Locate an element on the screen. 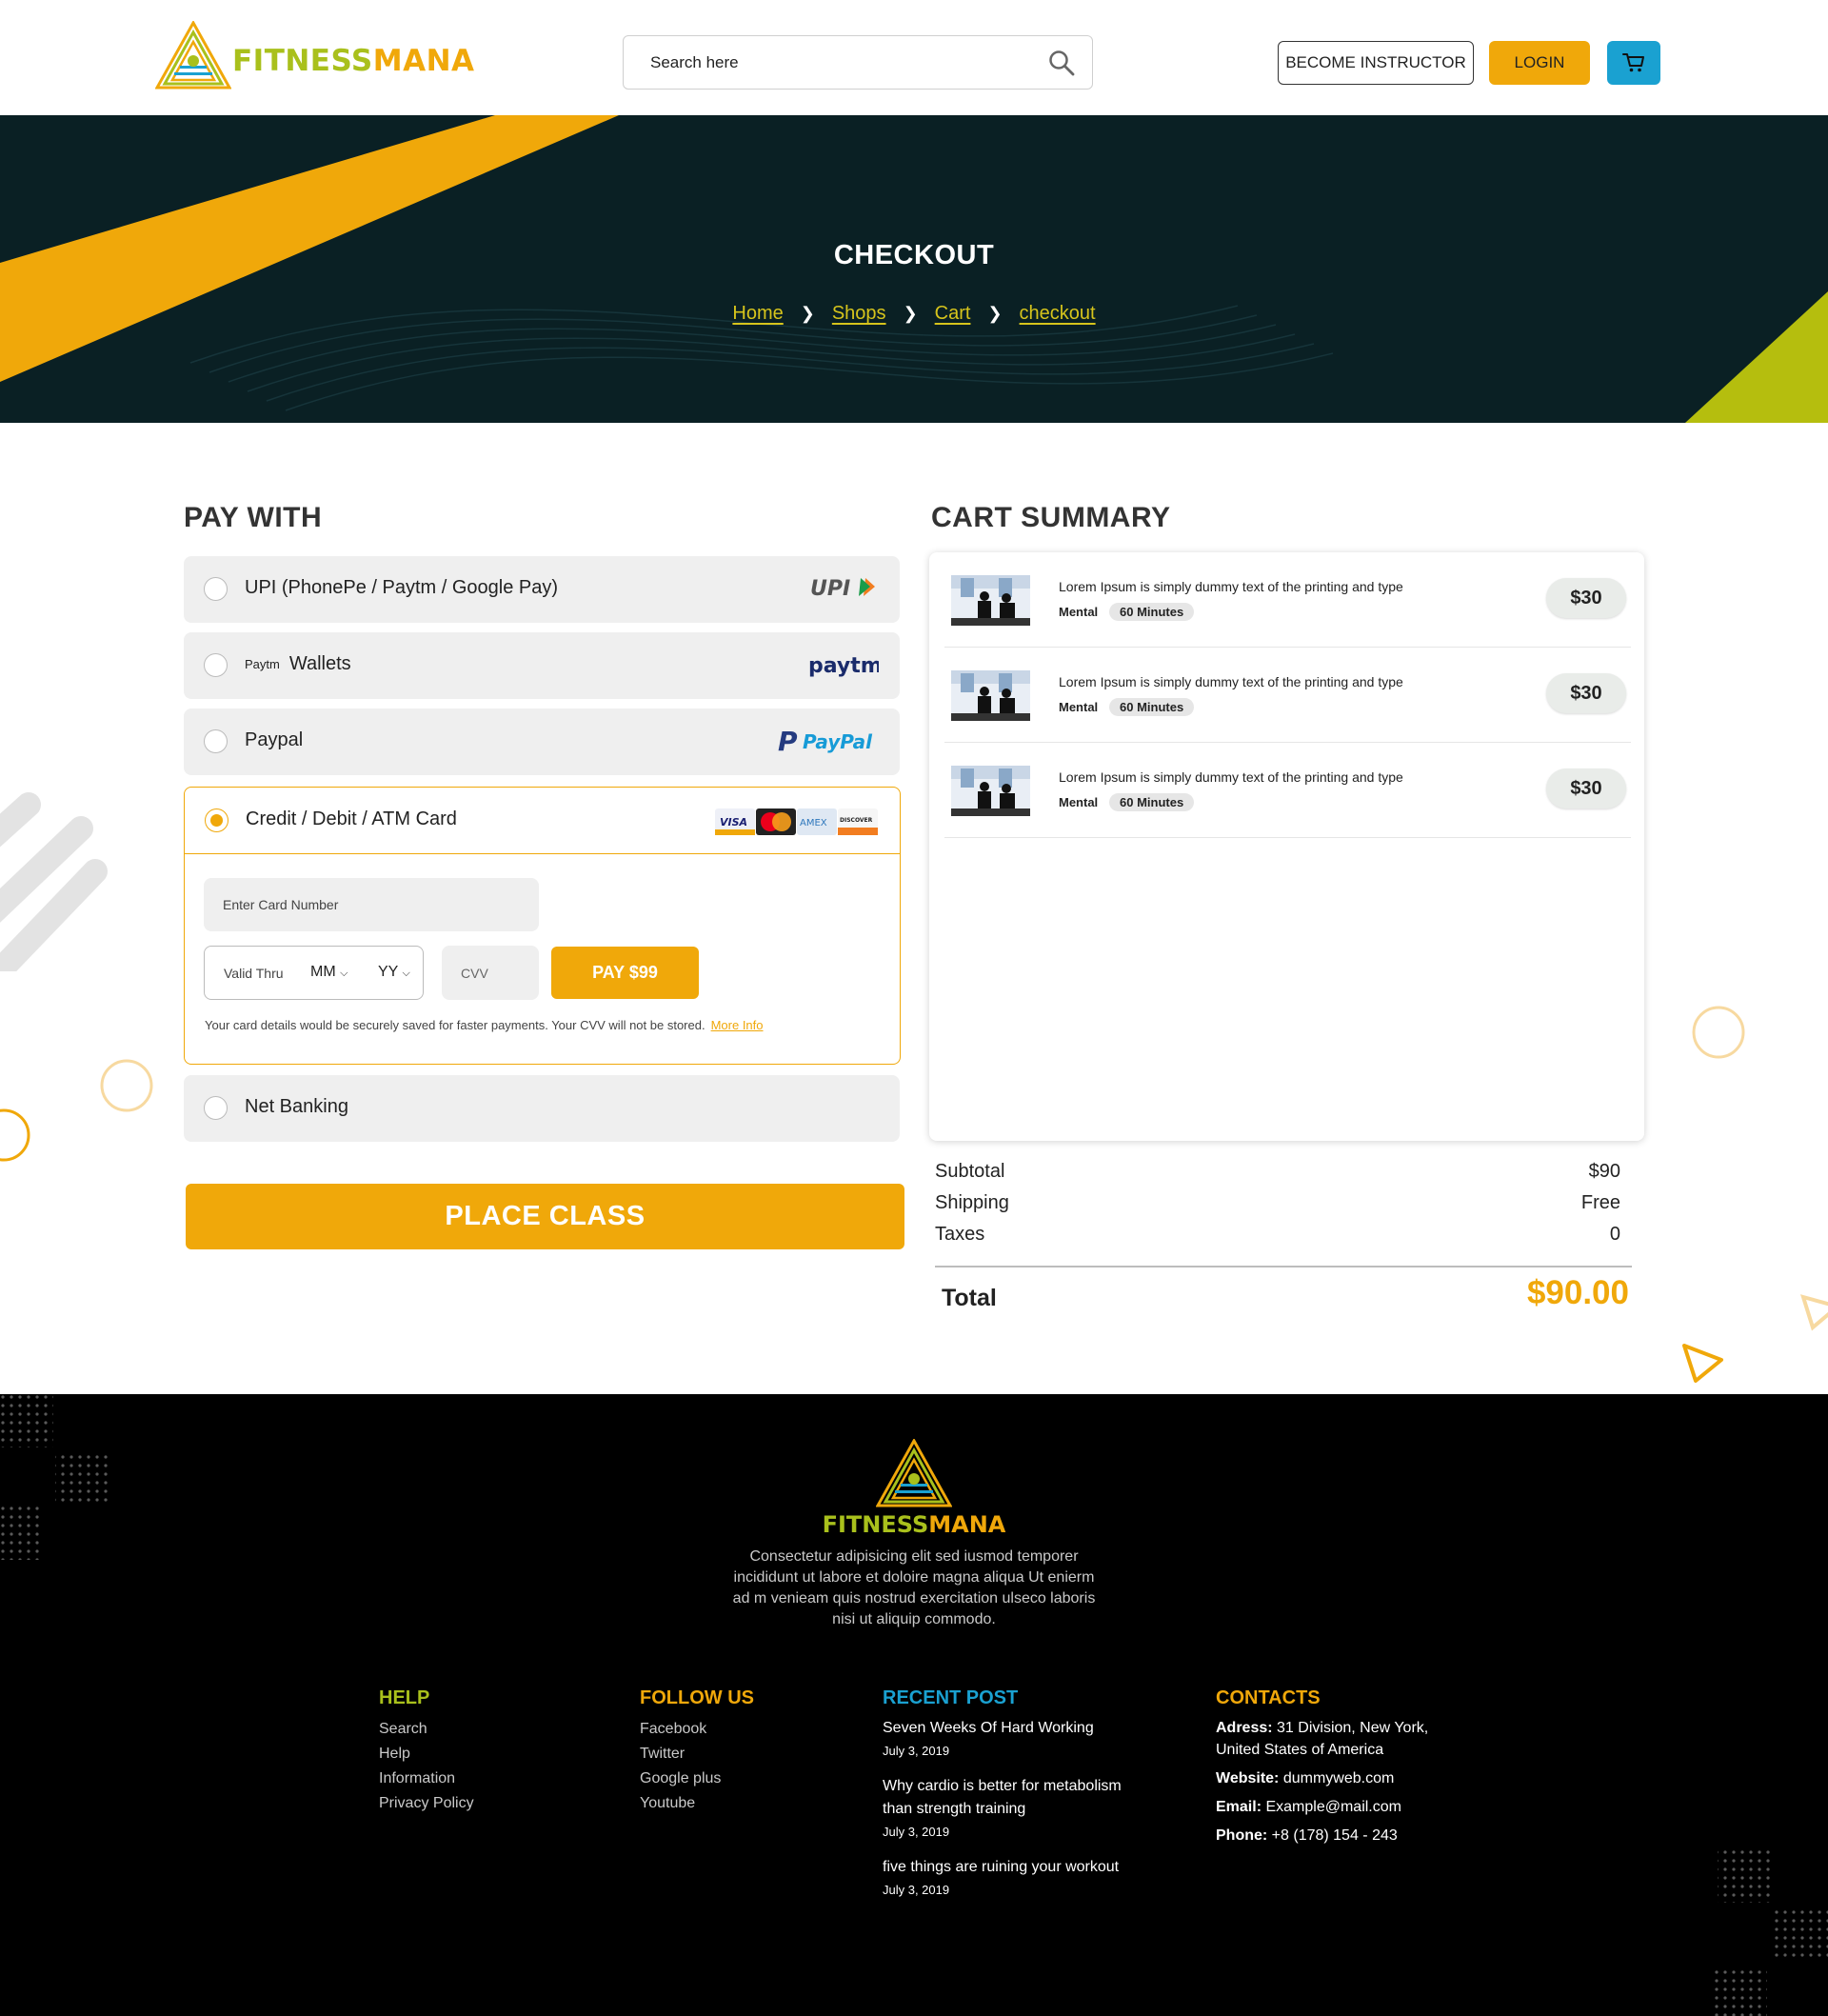 This screenshot has width=1828, height=2016. cvv-input is located at coordinates (490, 973).